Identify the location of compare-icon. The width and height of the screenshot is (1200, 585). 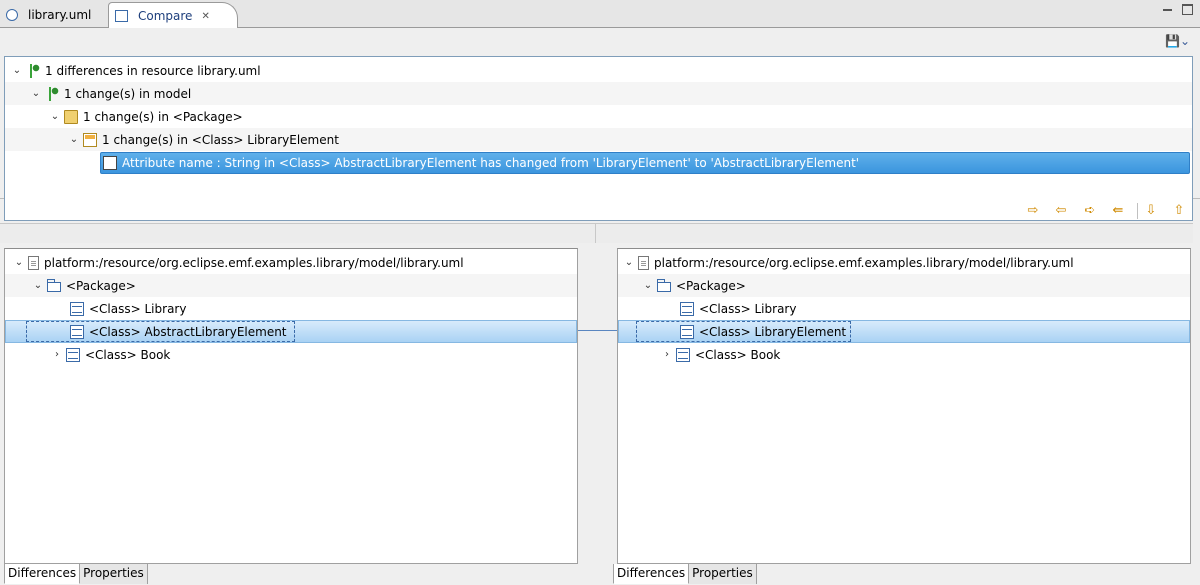
(121, 16).